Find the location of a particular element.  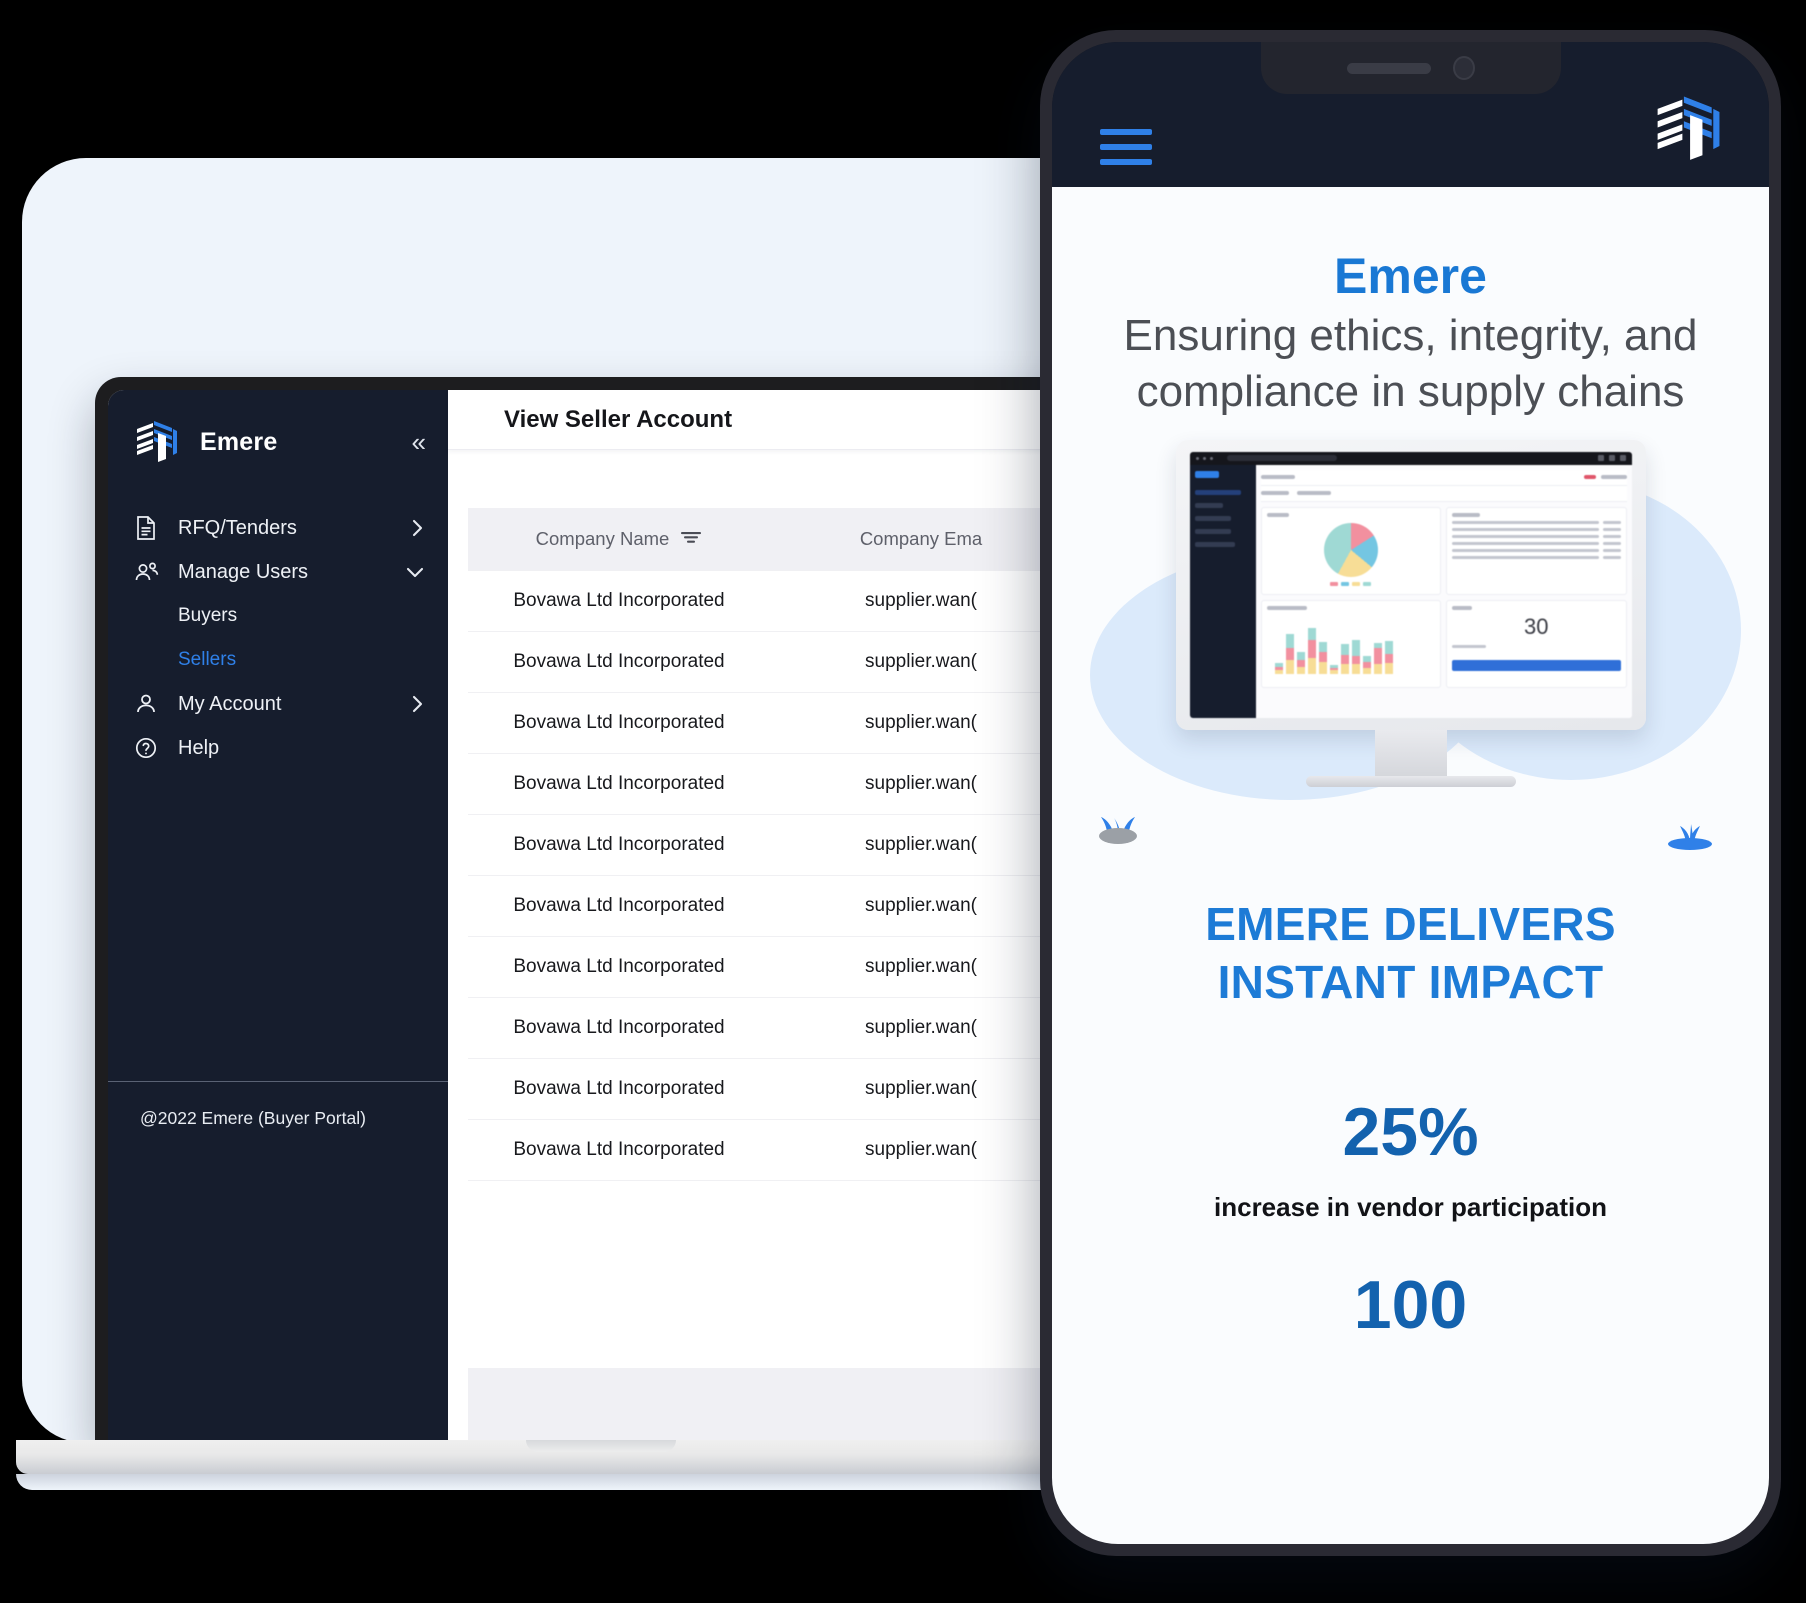

hamburger-menu-icon is located at coordinates (1126, 147).